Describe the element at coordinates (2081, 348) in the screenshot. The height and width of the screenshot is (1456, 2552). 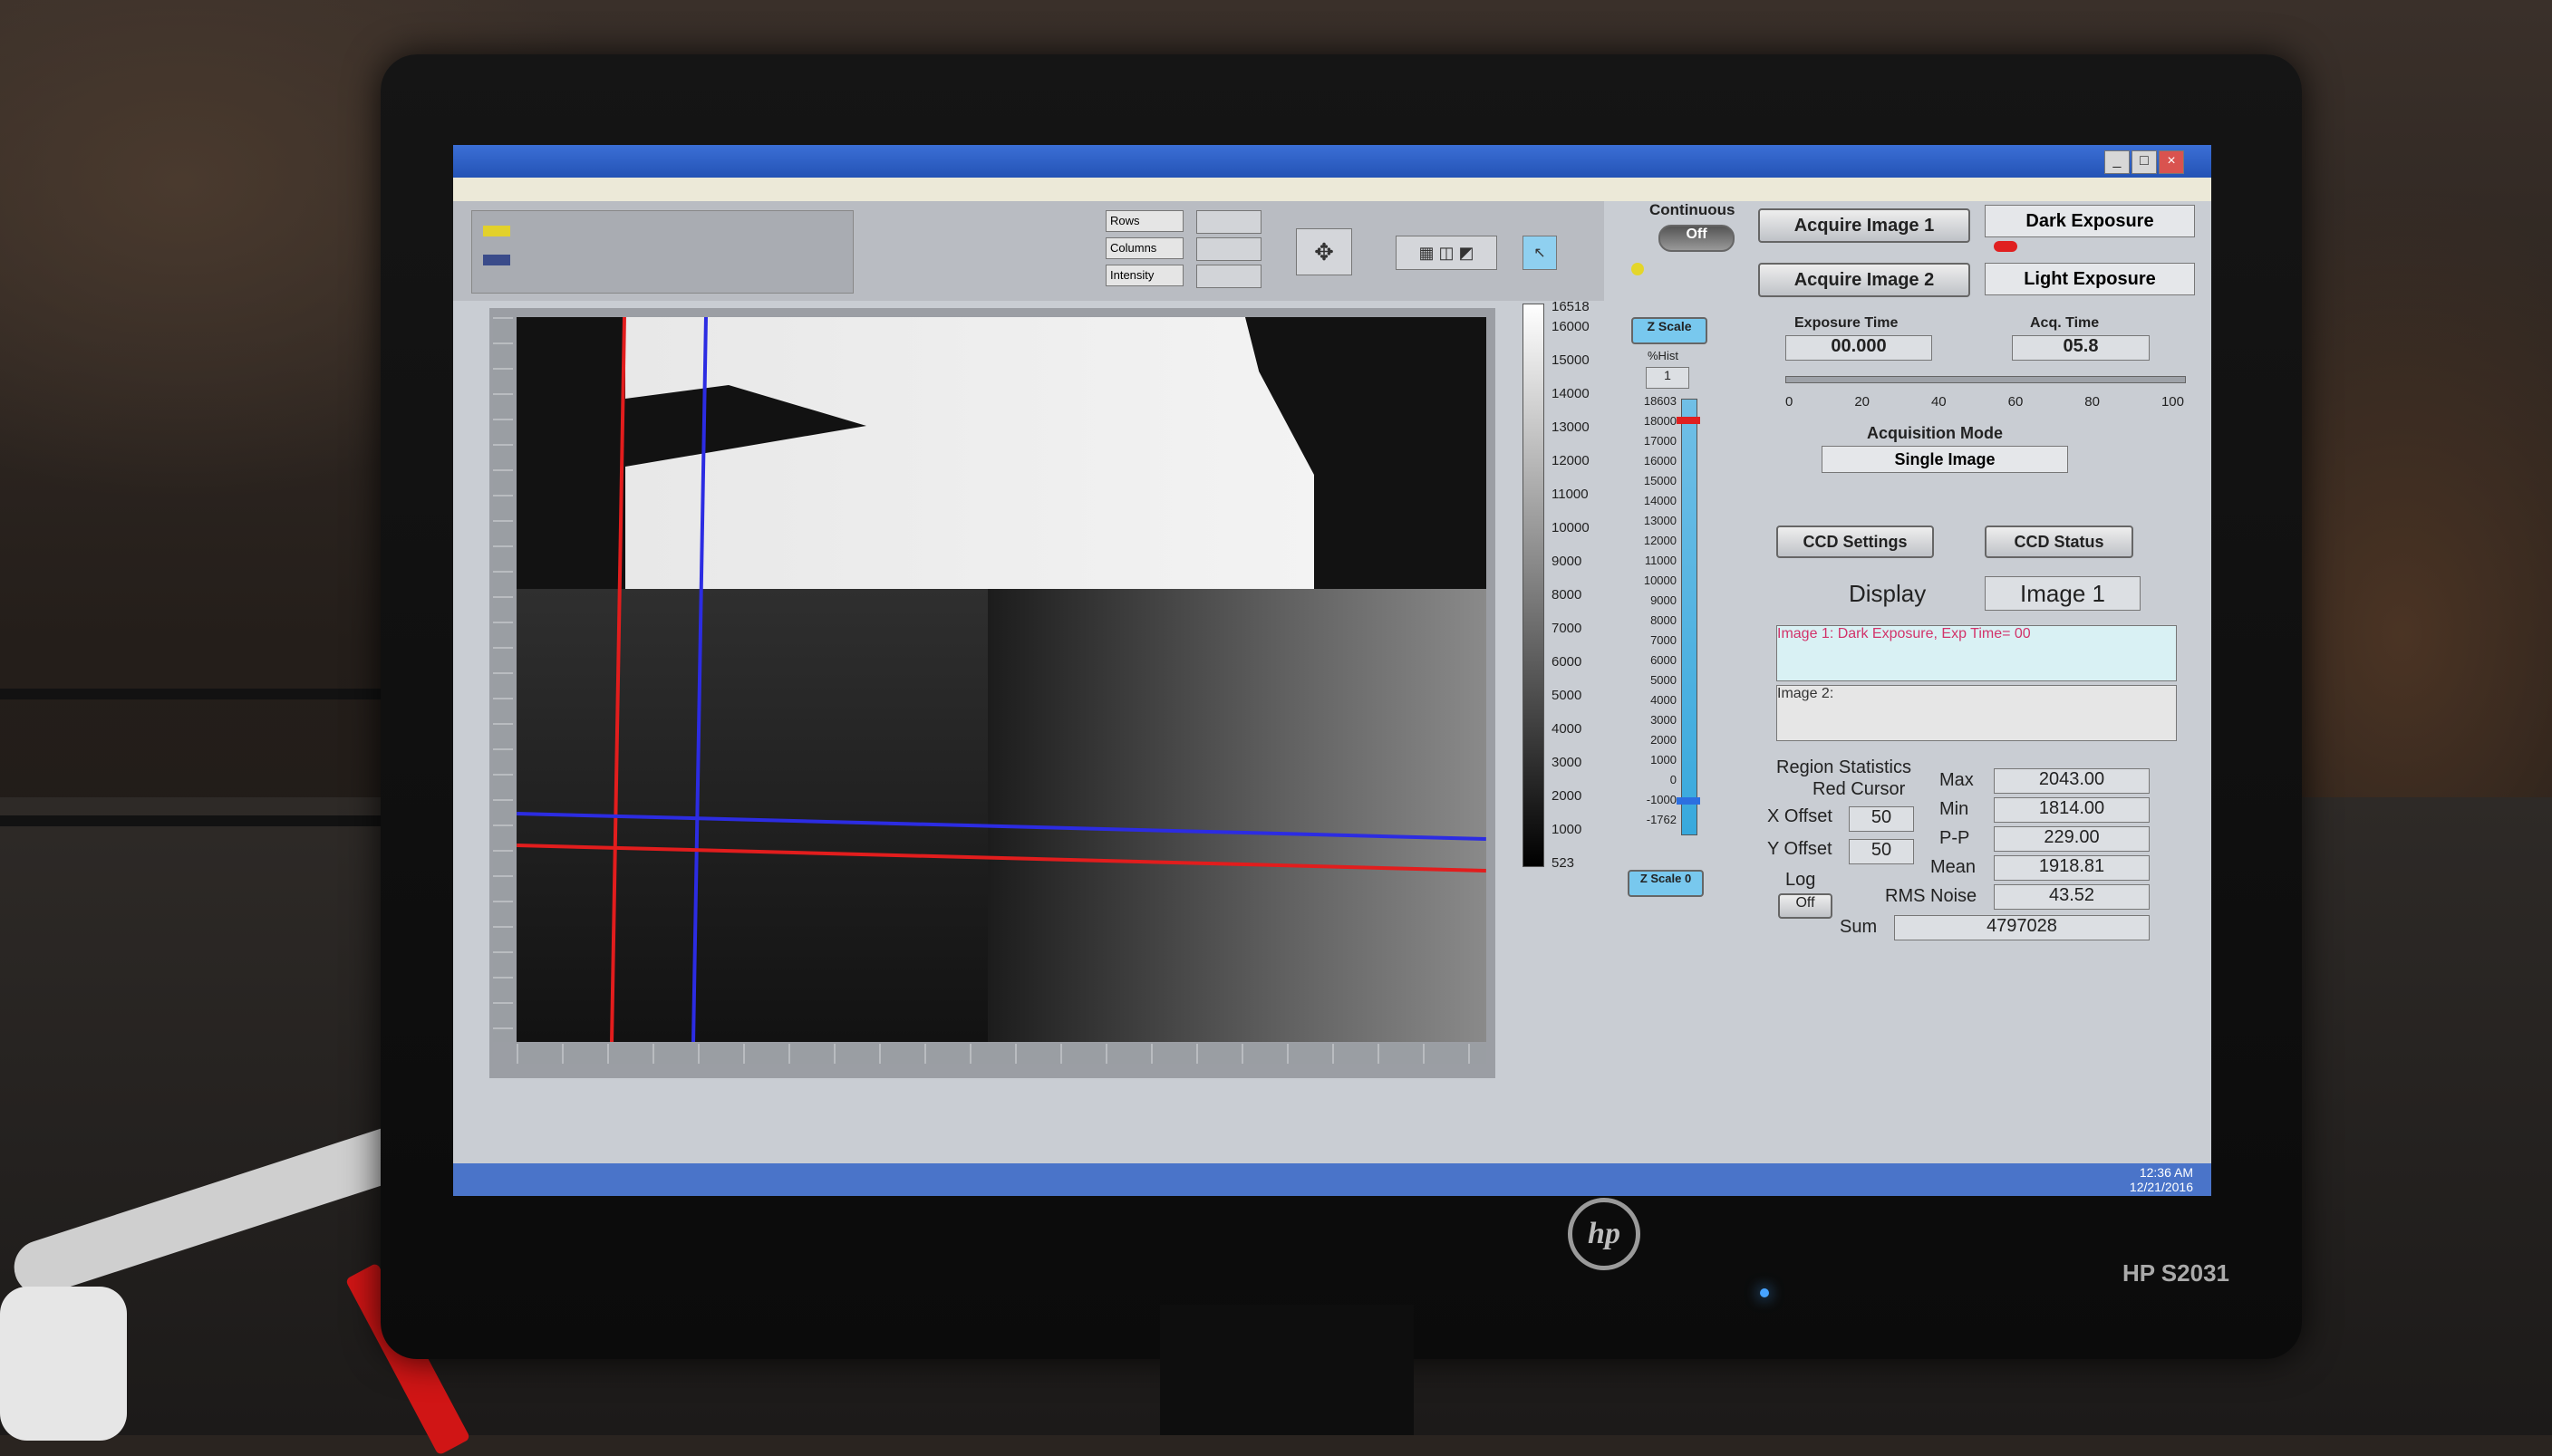
I see `acq-time-field: 05.8` at that location.